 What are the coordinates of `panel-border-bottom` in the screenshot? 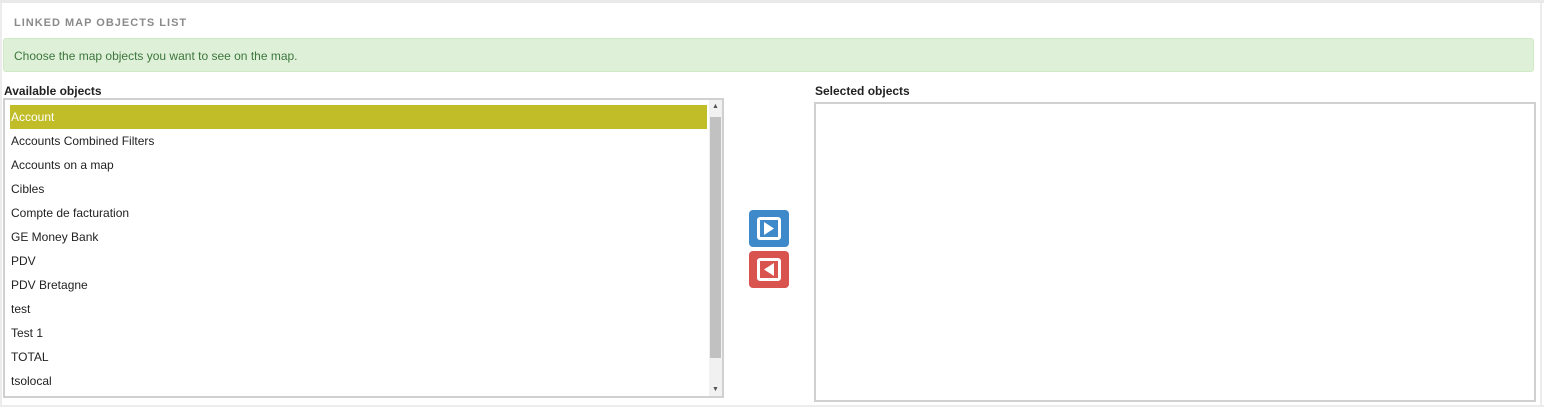 It's located at (772, 406).